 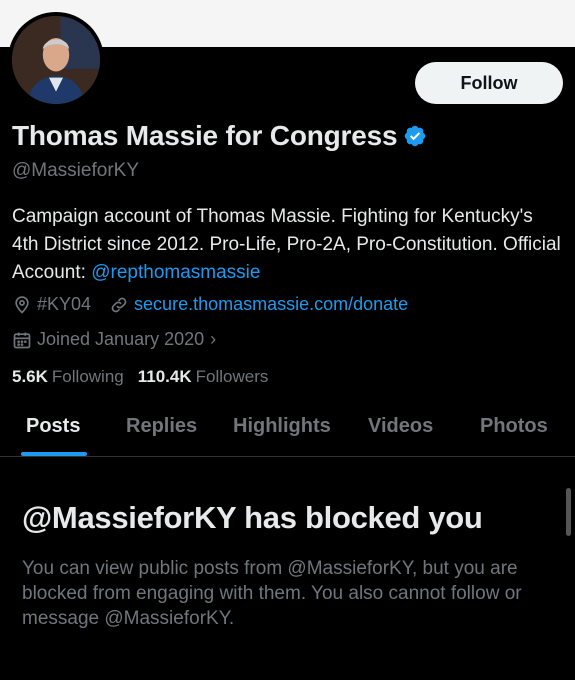 What do you see at coordinates (22, 340) in the screenshot?
I see `calendar-icon` at bounding box center [22, 340].